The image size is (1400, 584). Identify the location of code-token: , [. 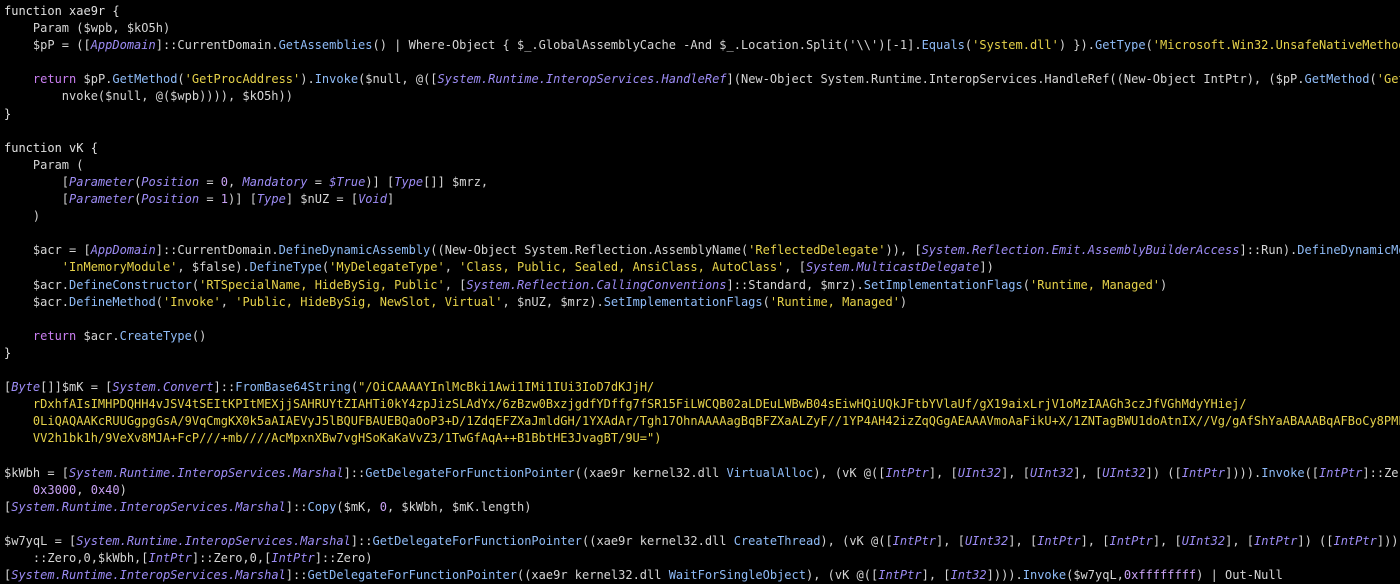
(795, 267).